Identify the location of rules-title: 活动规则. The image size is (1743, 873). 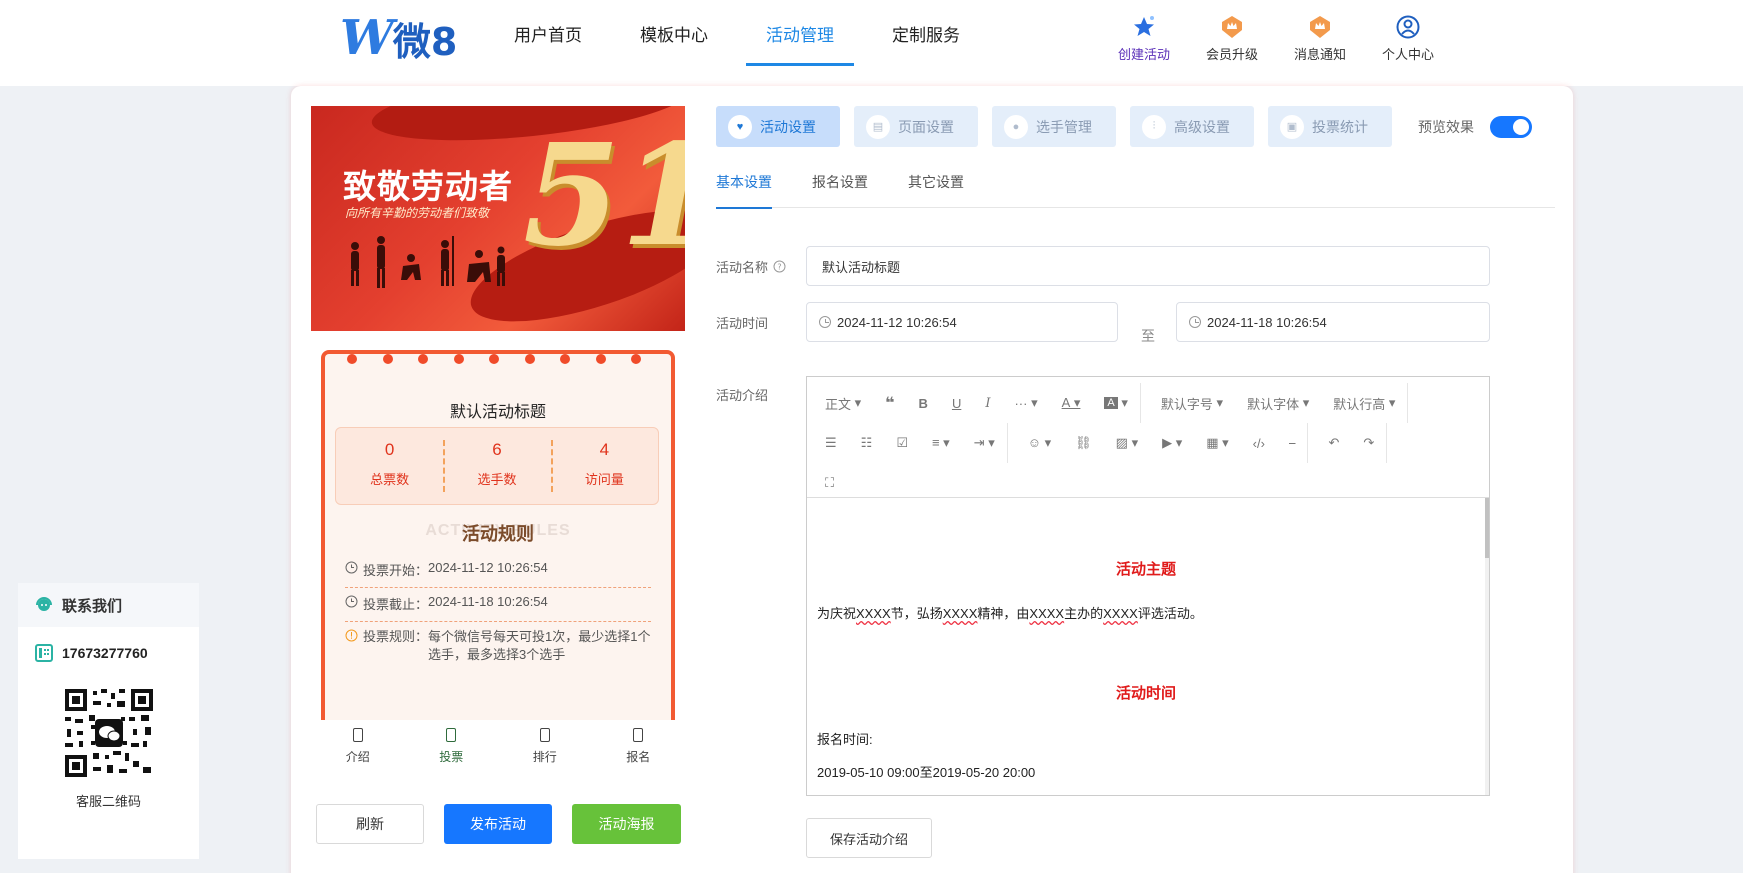
(498, 534).